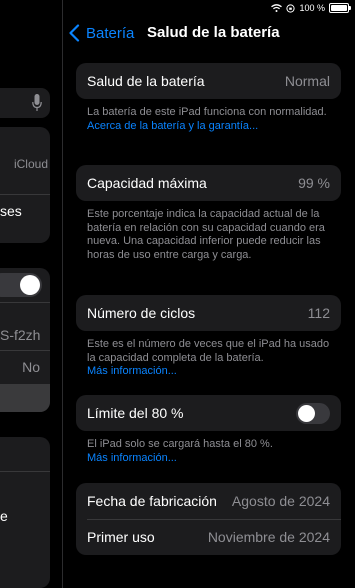 This screenshot has width=355, height=588. What do you see at coordinates (318, 313) in the screenshot?
I see `cycle-count-value: 112` at bounding box center [318, 313].